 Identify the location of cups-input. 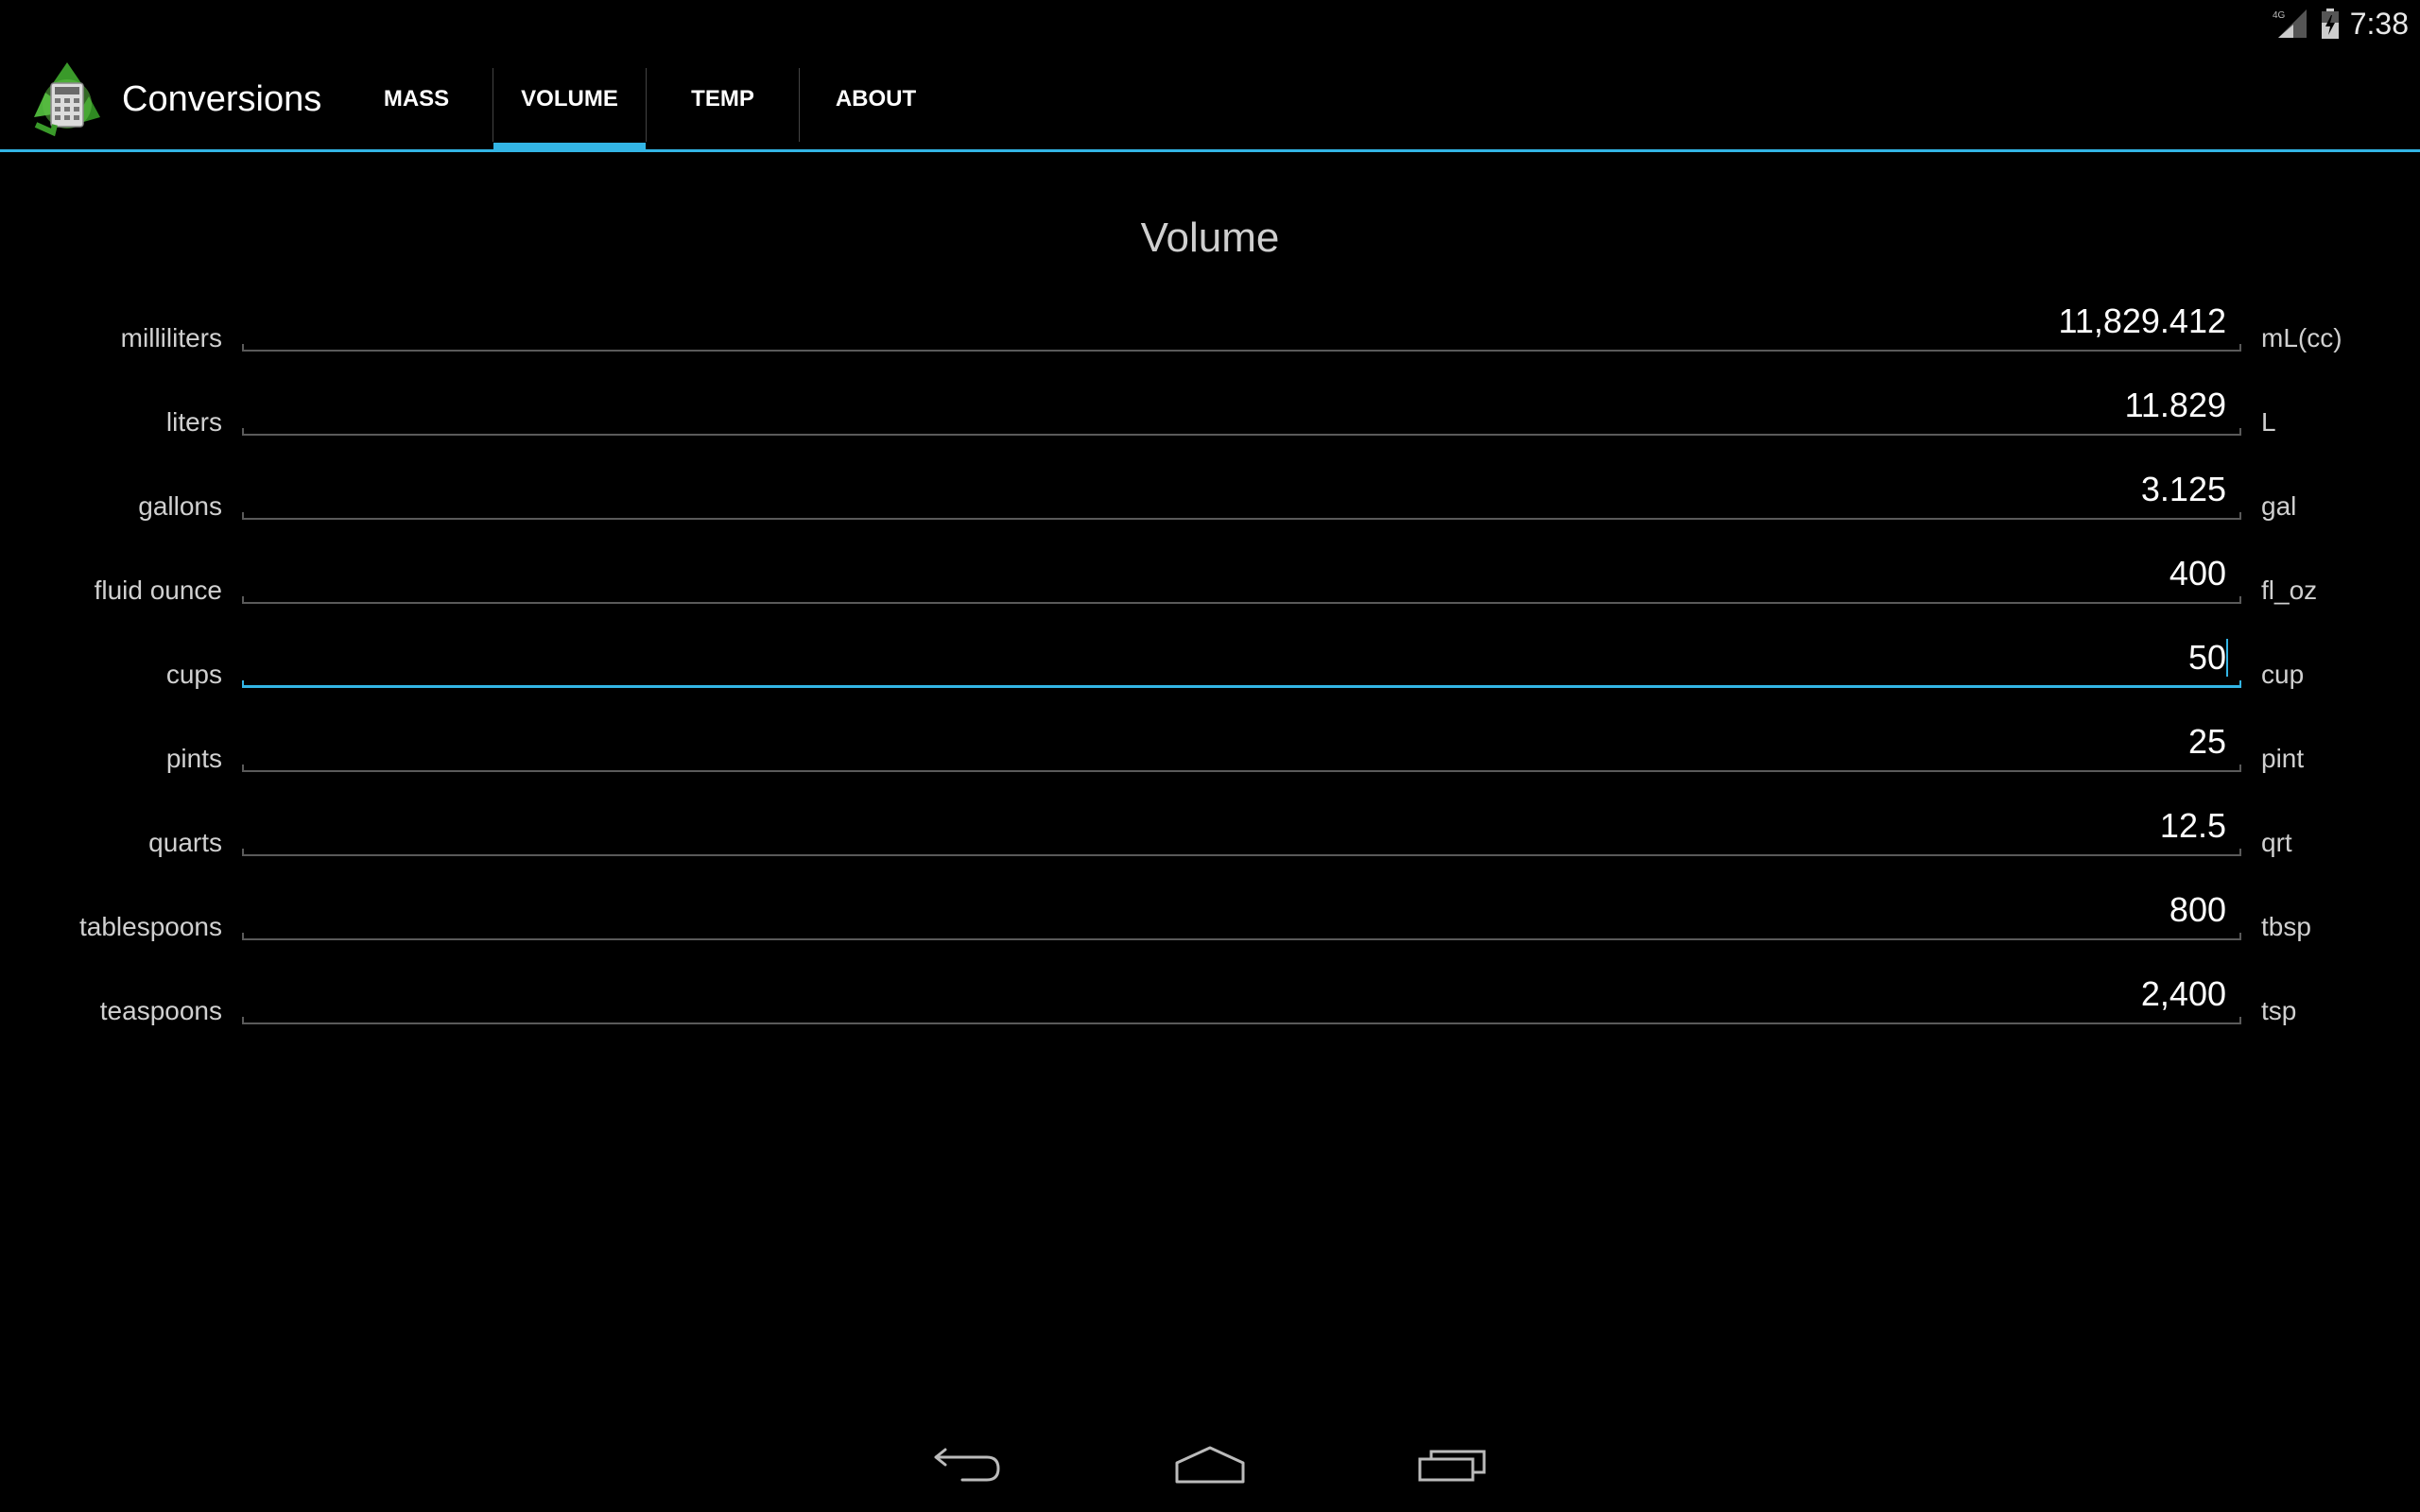
(1243, 657).